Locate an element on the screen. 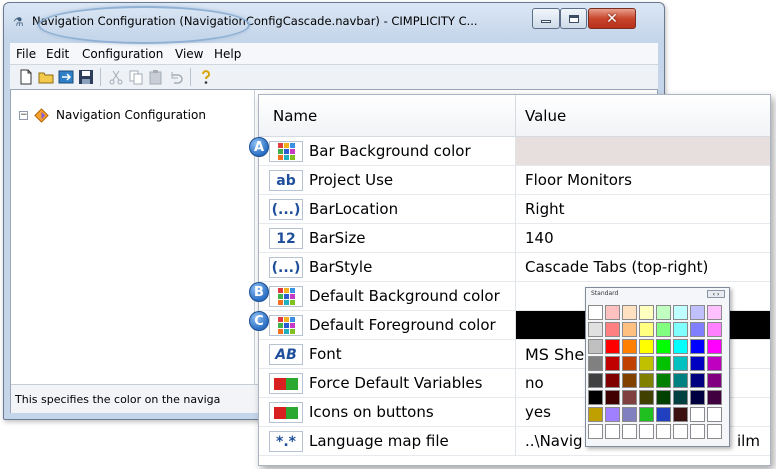 The image size is (776, 469). property-value: 140 is located at coordinates (539, 238).